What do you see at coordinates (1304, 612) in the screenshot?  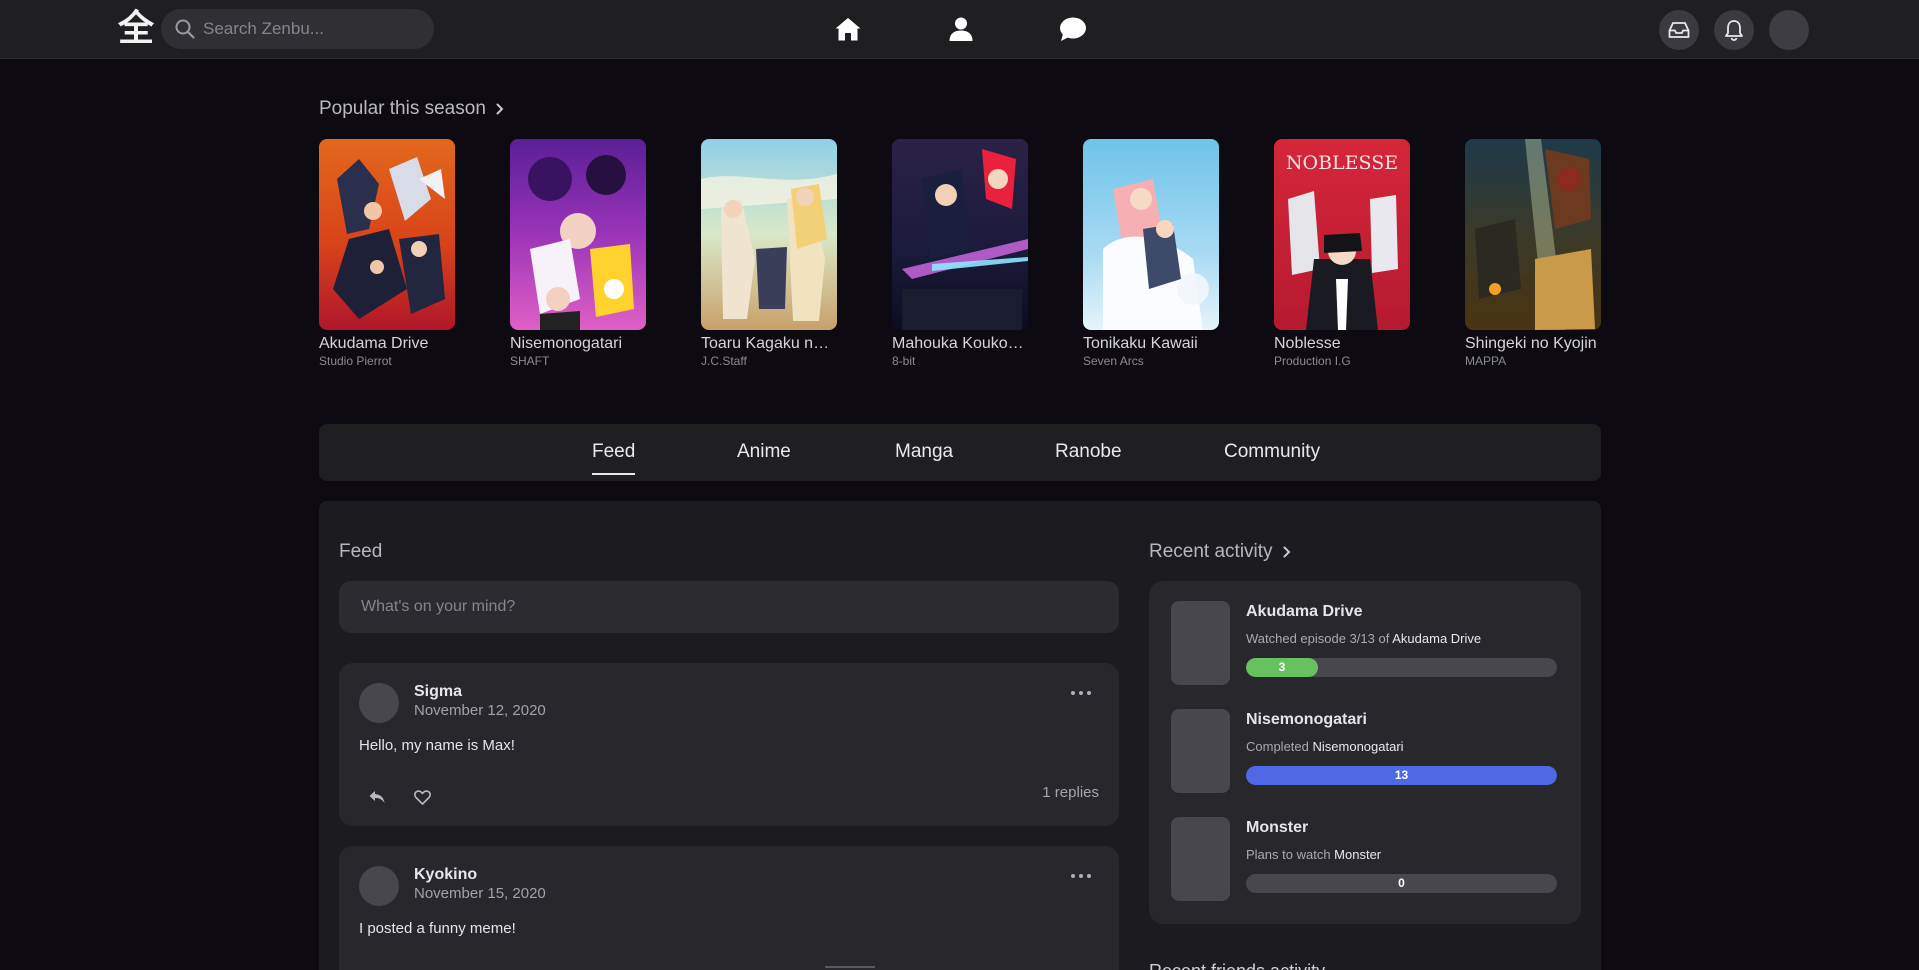 I see `activity-title: Akudama Drive` at bounding box center [1304, 612].